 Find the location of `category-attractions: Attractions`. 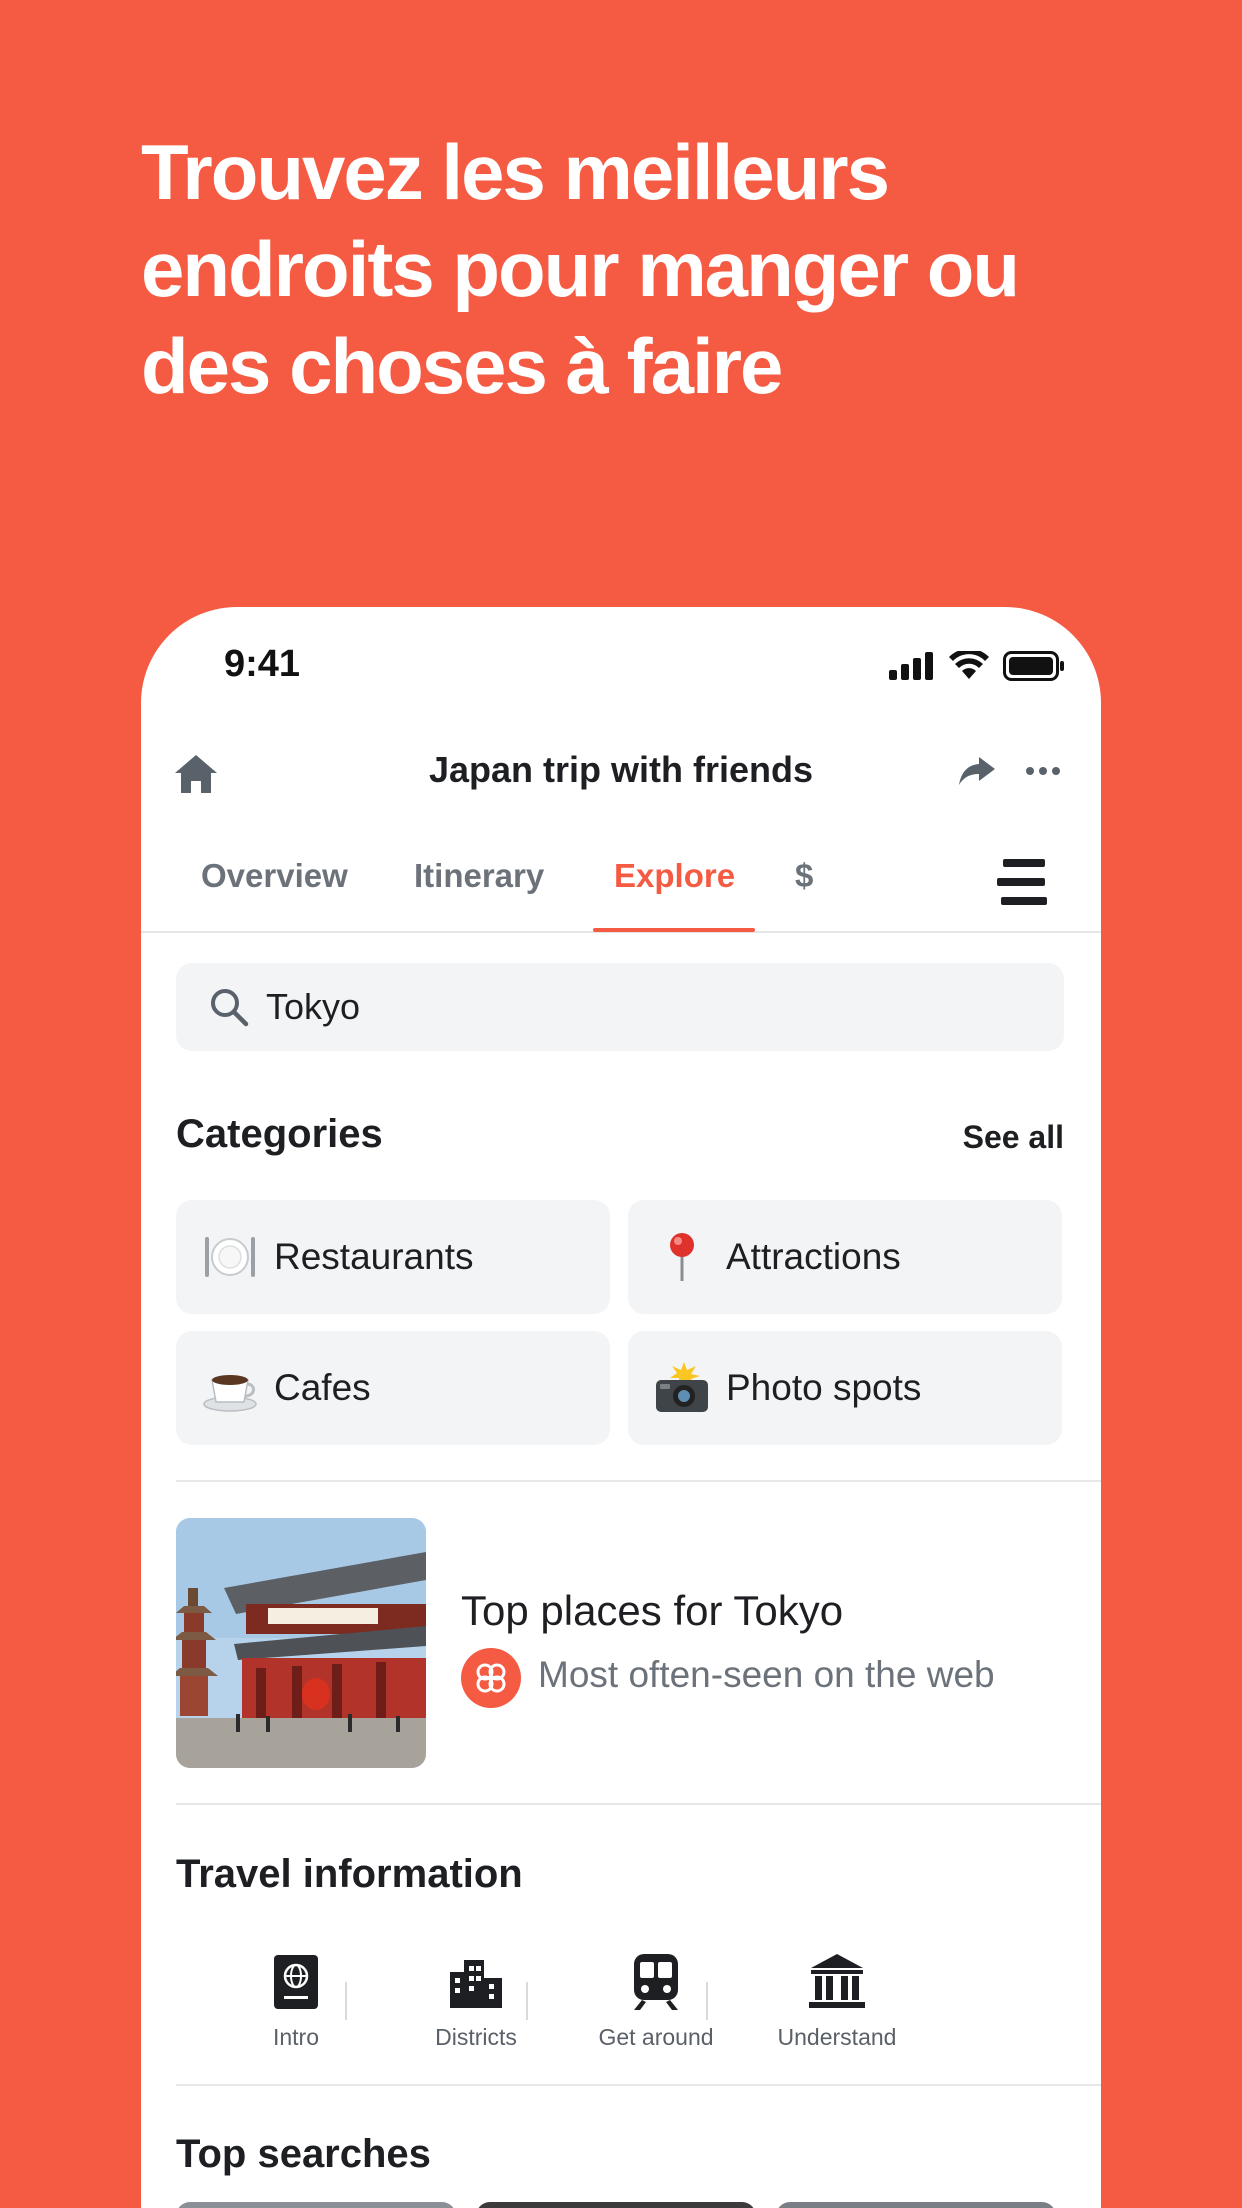

category-attractions: Attractions is located at coordinates (845, 1257).